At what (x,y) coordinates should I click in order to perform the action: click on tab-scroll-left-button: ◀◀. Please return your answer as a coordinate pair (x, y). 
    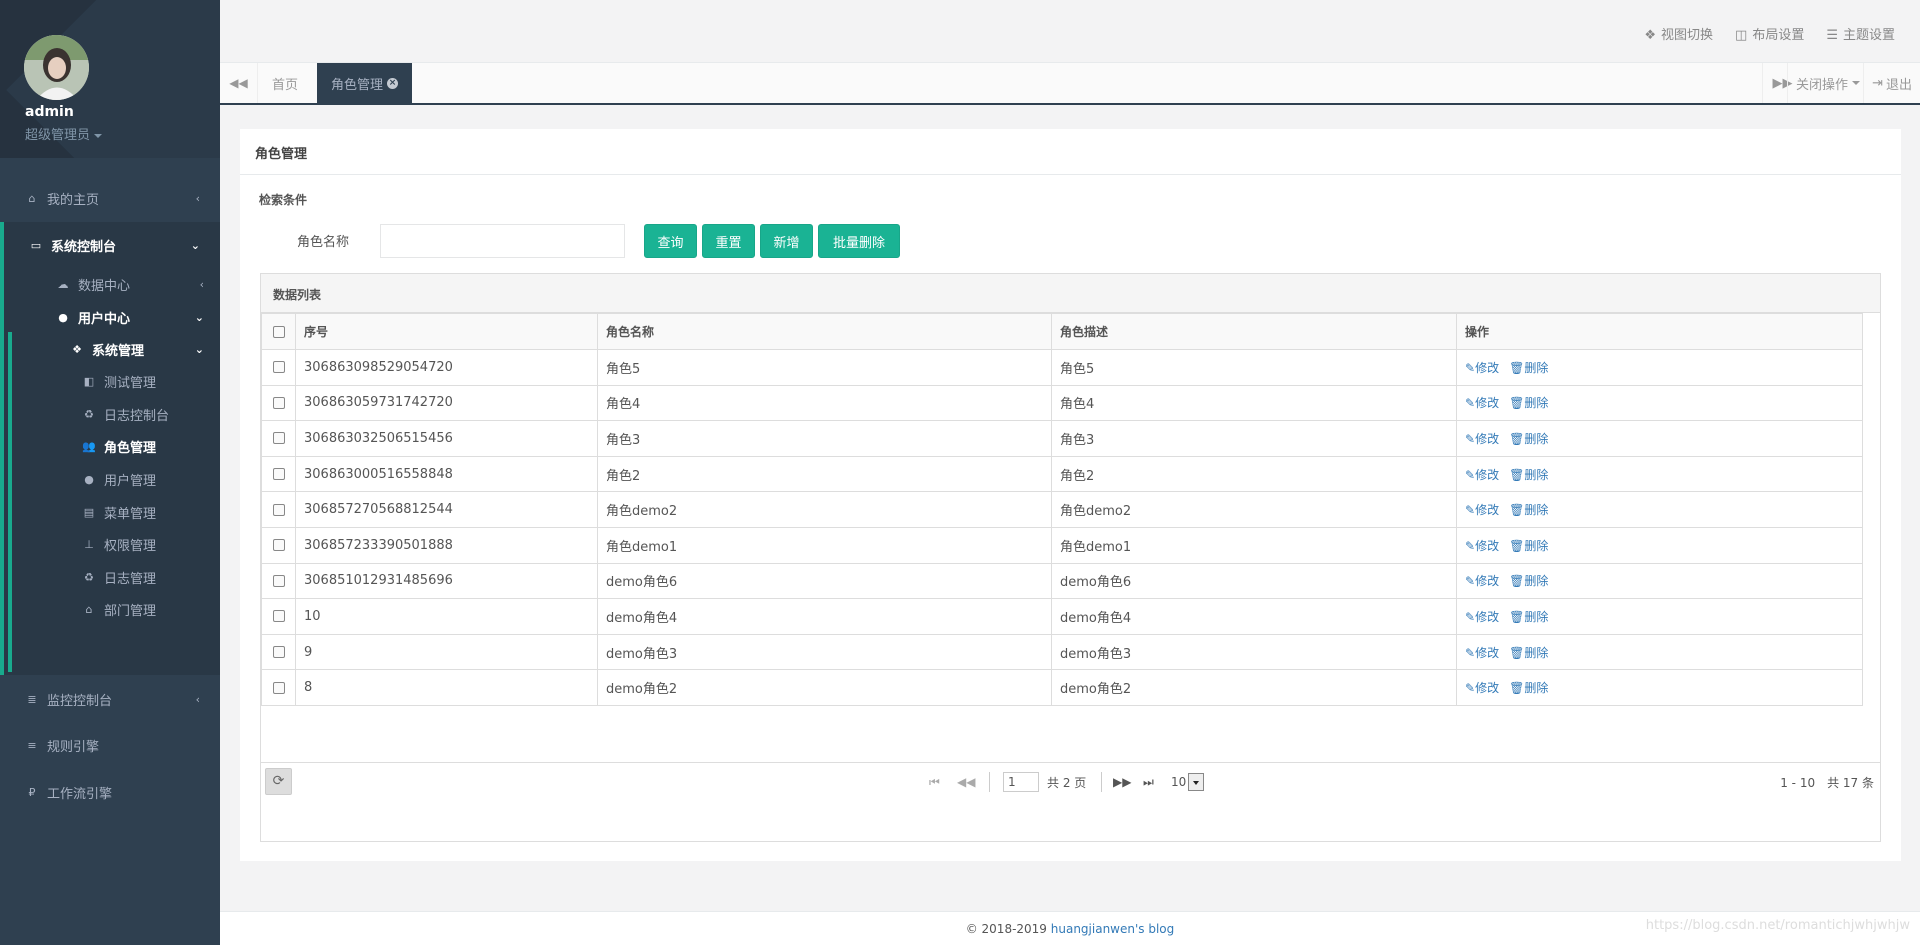
    Looking at the image, I should click on (239, 83).